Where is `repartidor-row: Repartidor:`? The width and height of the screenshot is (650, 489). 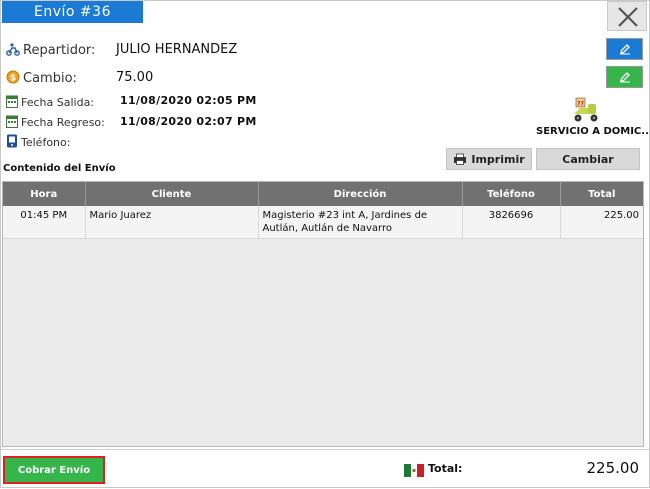
repartidor-row: Repartidor: is located at coordinates (50, 50).